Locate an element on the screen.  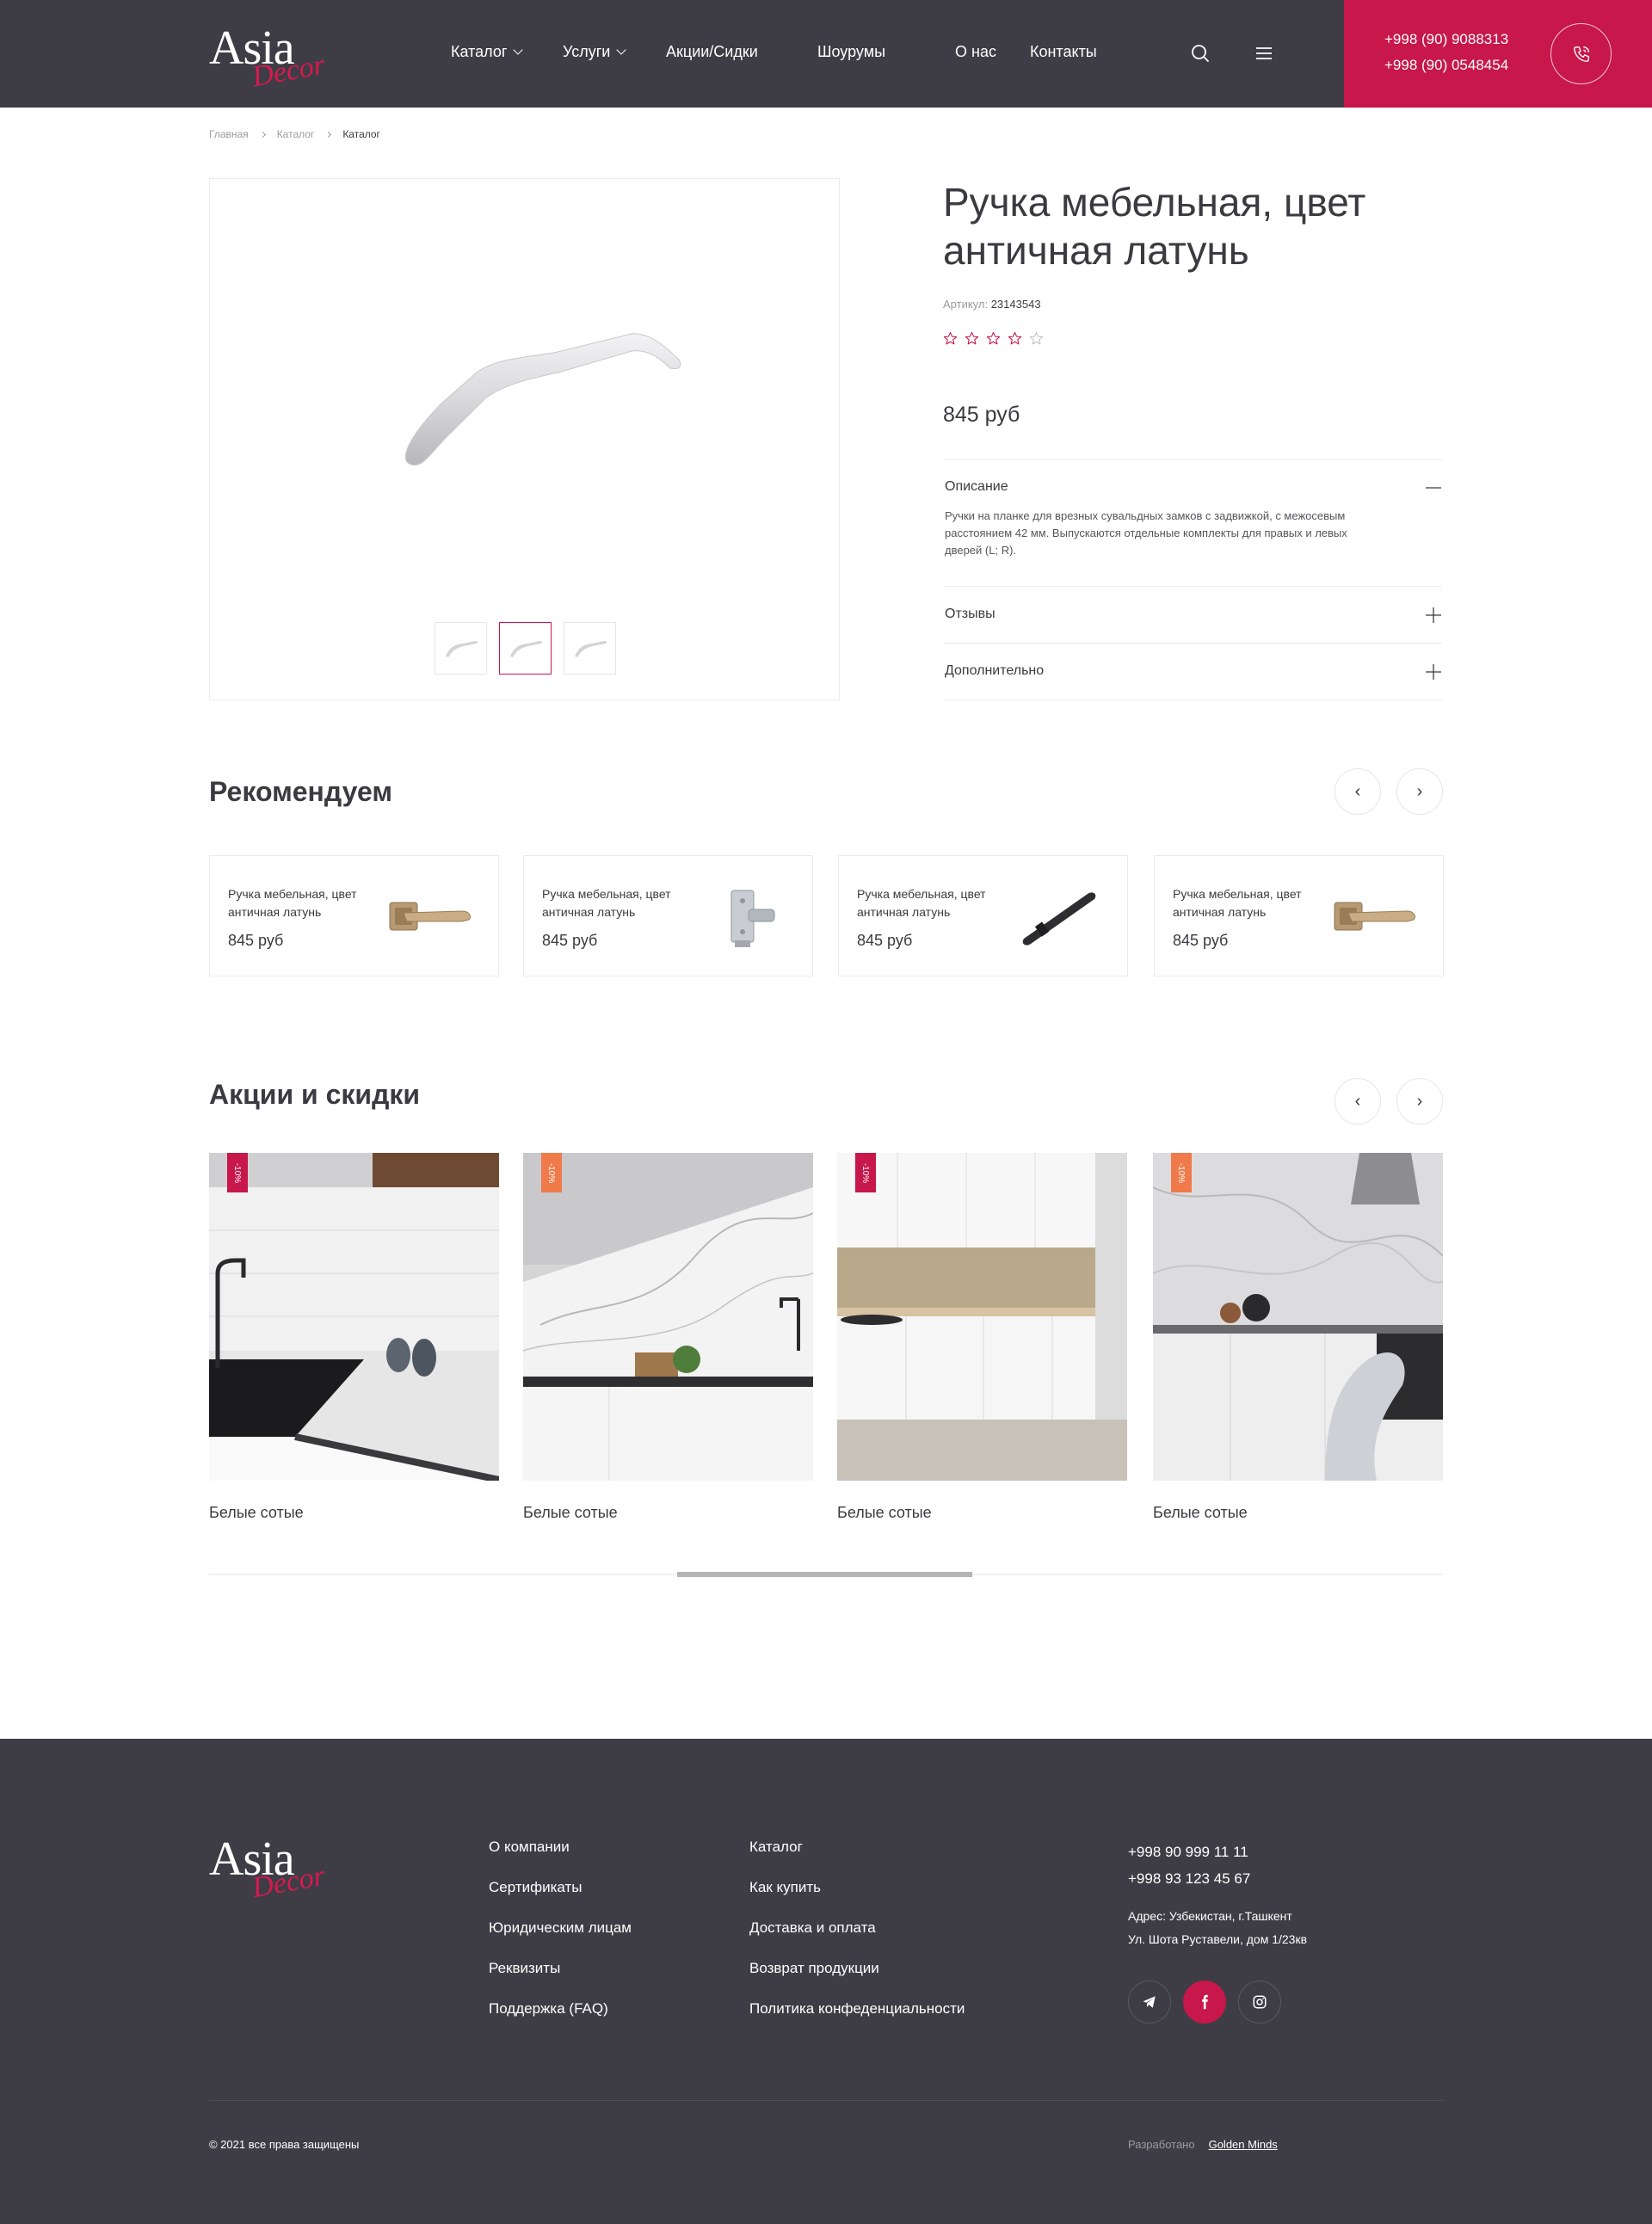
rating-stars is located at coordinates (993, 338).